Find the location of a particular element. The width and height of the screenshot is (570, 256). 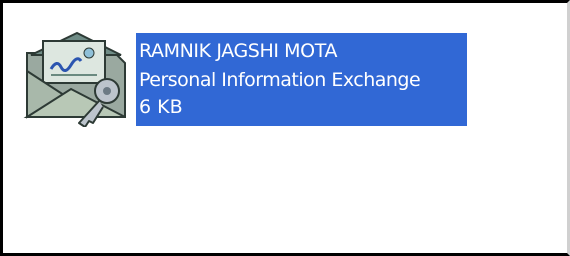

file-size: 6 KB is located at coordinates (161, 107).